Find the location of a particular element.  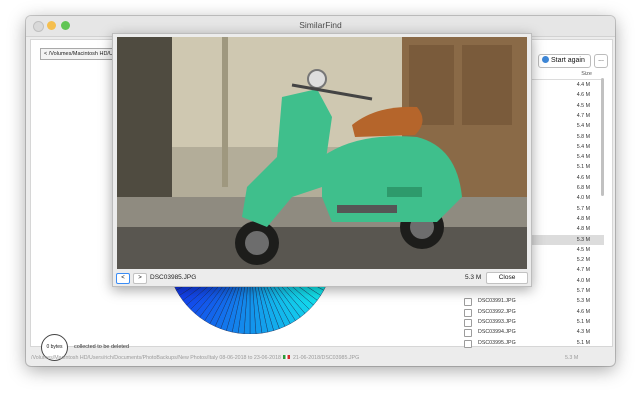

refresh-icon is located at coordinates (545, 59).